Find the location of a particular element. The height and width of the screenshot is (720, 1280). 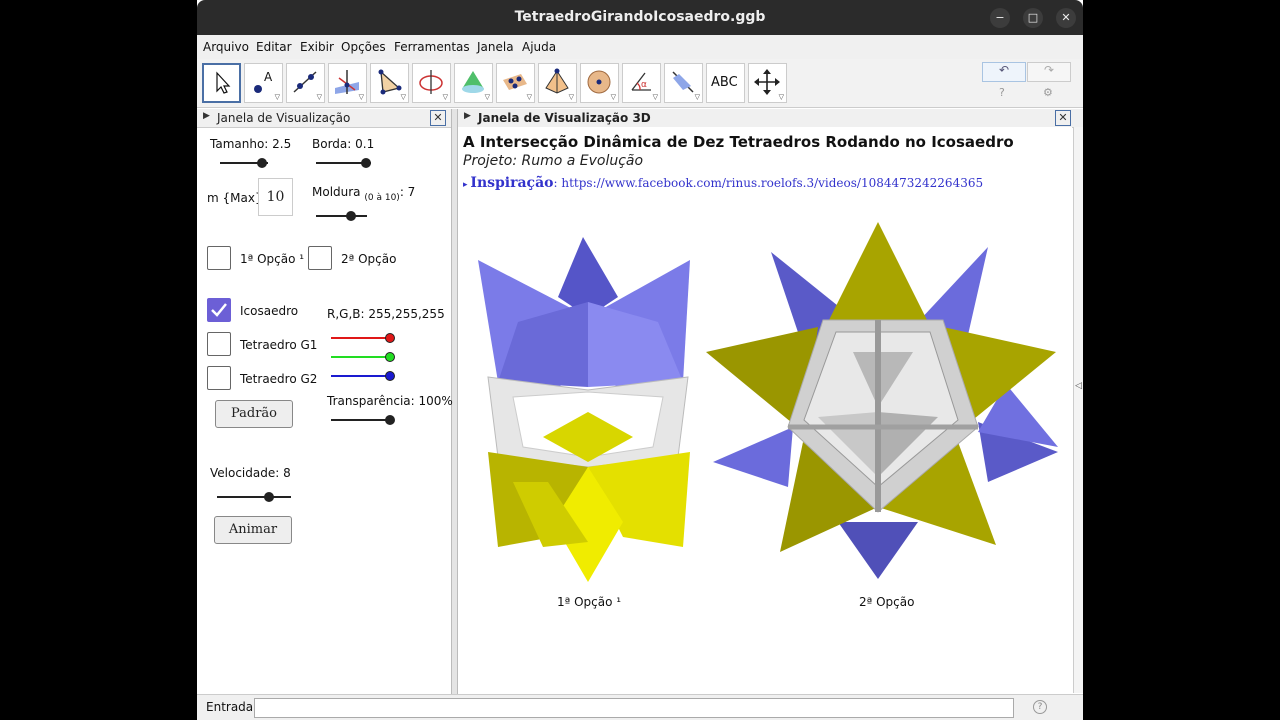

pyramid-icon is located at coordinates (557, 81).